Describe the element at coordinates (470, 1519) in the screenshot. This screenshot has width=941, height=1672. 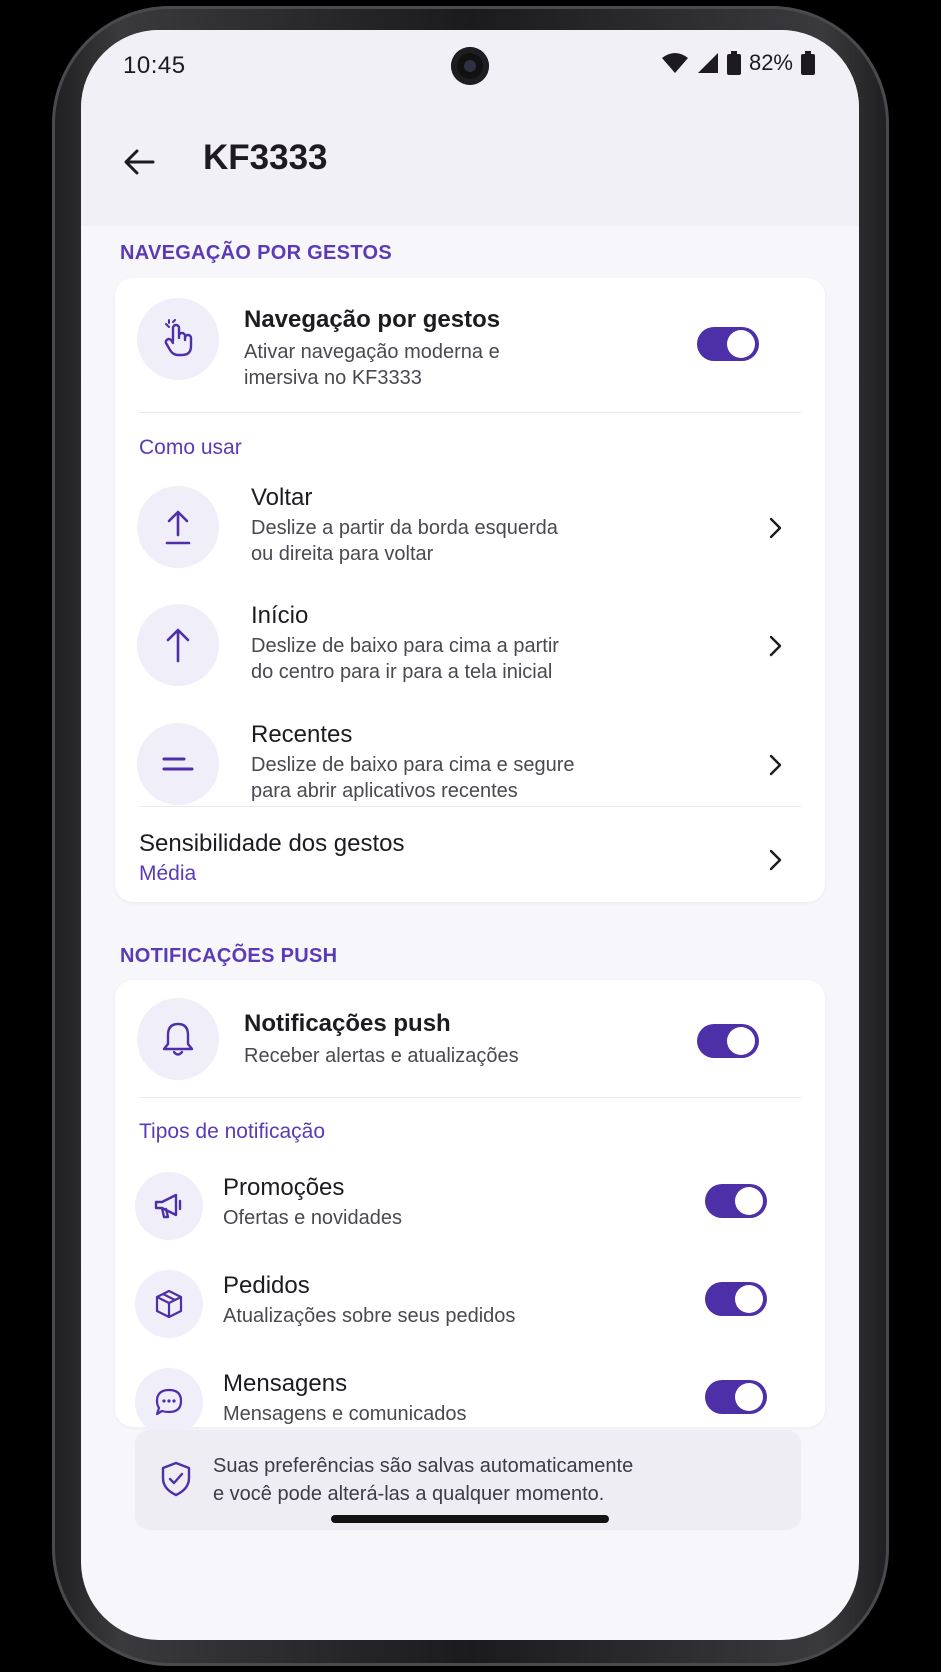
I see `home-indicator` at that location.